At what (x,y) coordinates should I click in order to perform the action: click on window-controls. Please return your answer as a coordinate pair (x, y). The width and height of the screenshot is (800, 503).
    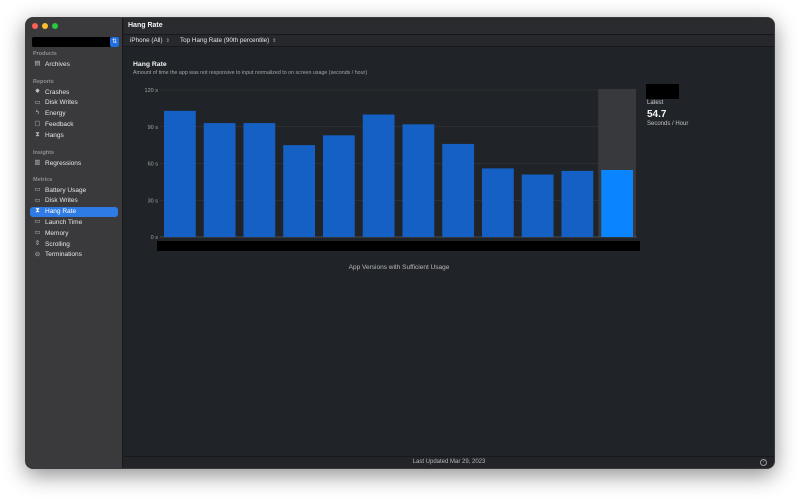
    Looking at the image, I should click on (45, 26).